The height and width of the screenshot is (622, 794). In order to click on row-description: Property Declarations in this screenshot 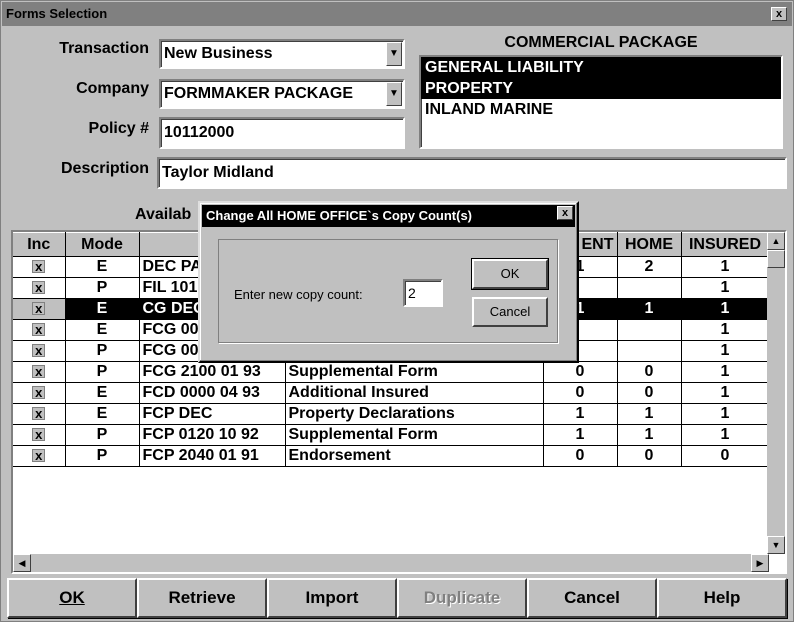, I will do `click(414, 414)`.